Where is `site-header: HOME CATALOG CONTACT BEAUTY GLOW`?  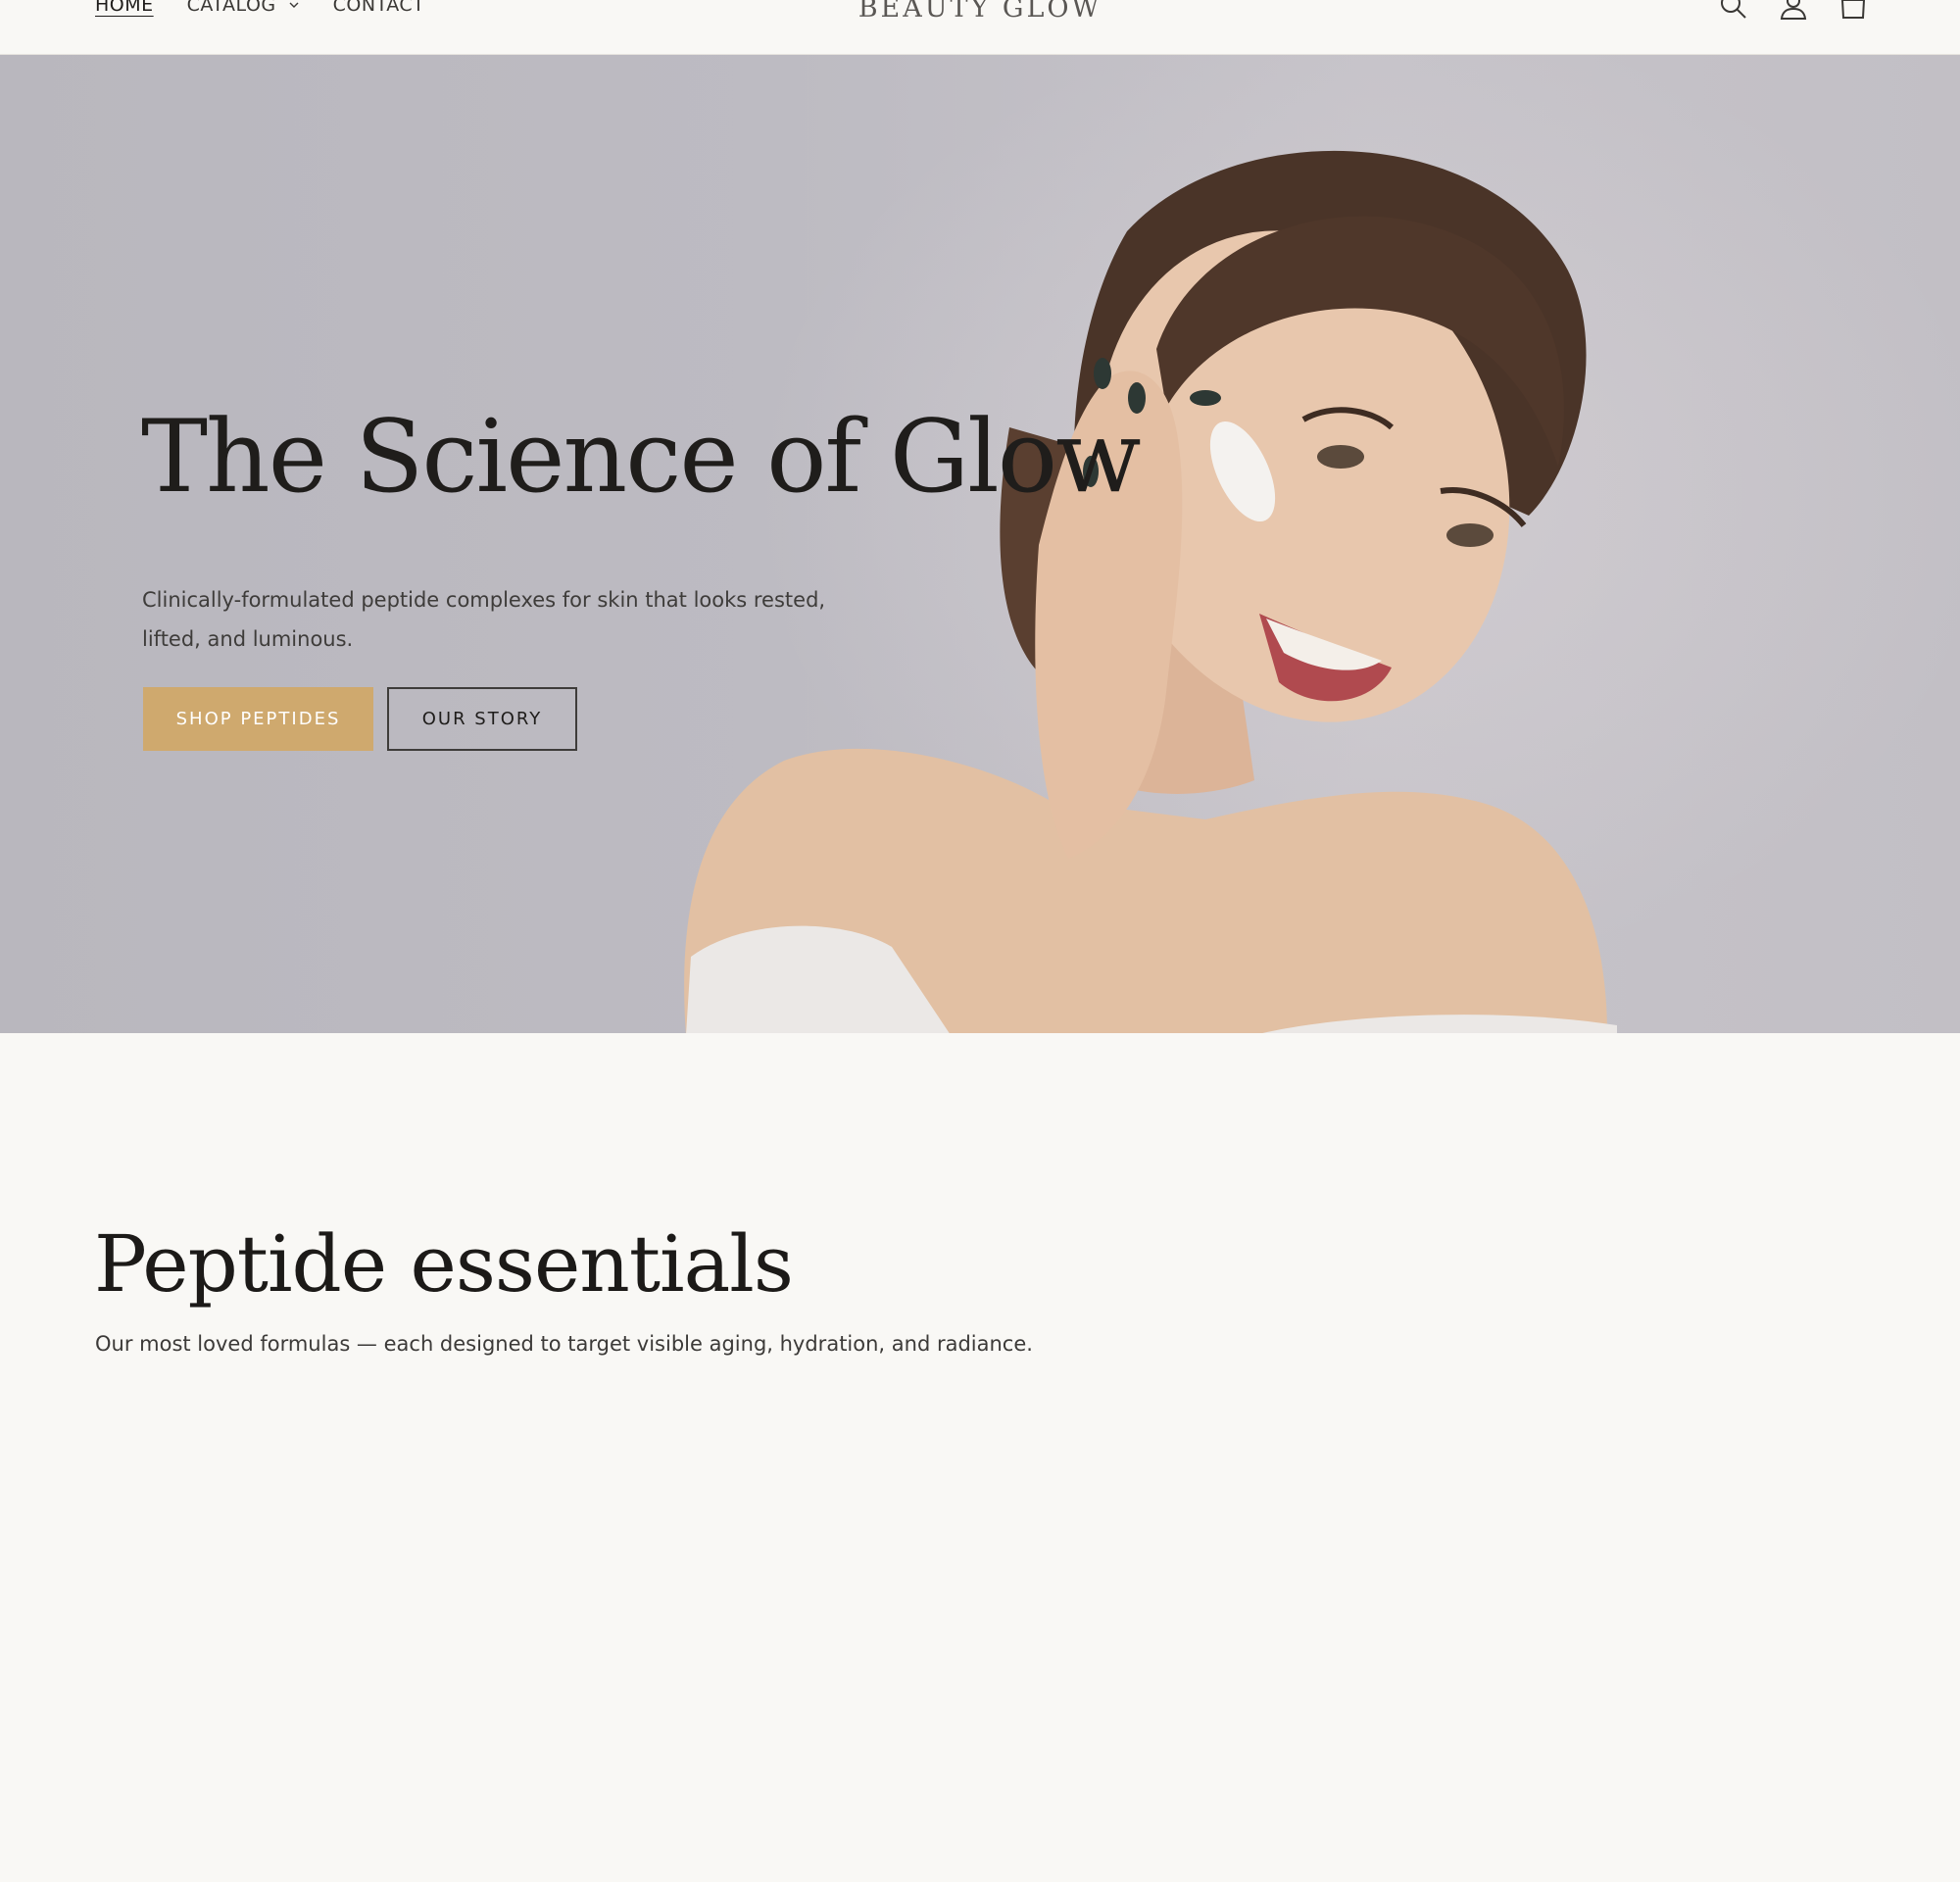 site-header: HOME CATALOG CONTACT BEAUTY GLOW is located at coordinates (980, 28).